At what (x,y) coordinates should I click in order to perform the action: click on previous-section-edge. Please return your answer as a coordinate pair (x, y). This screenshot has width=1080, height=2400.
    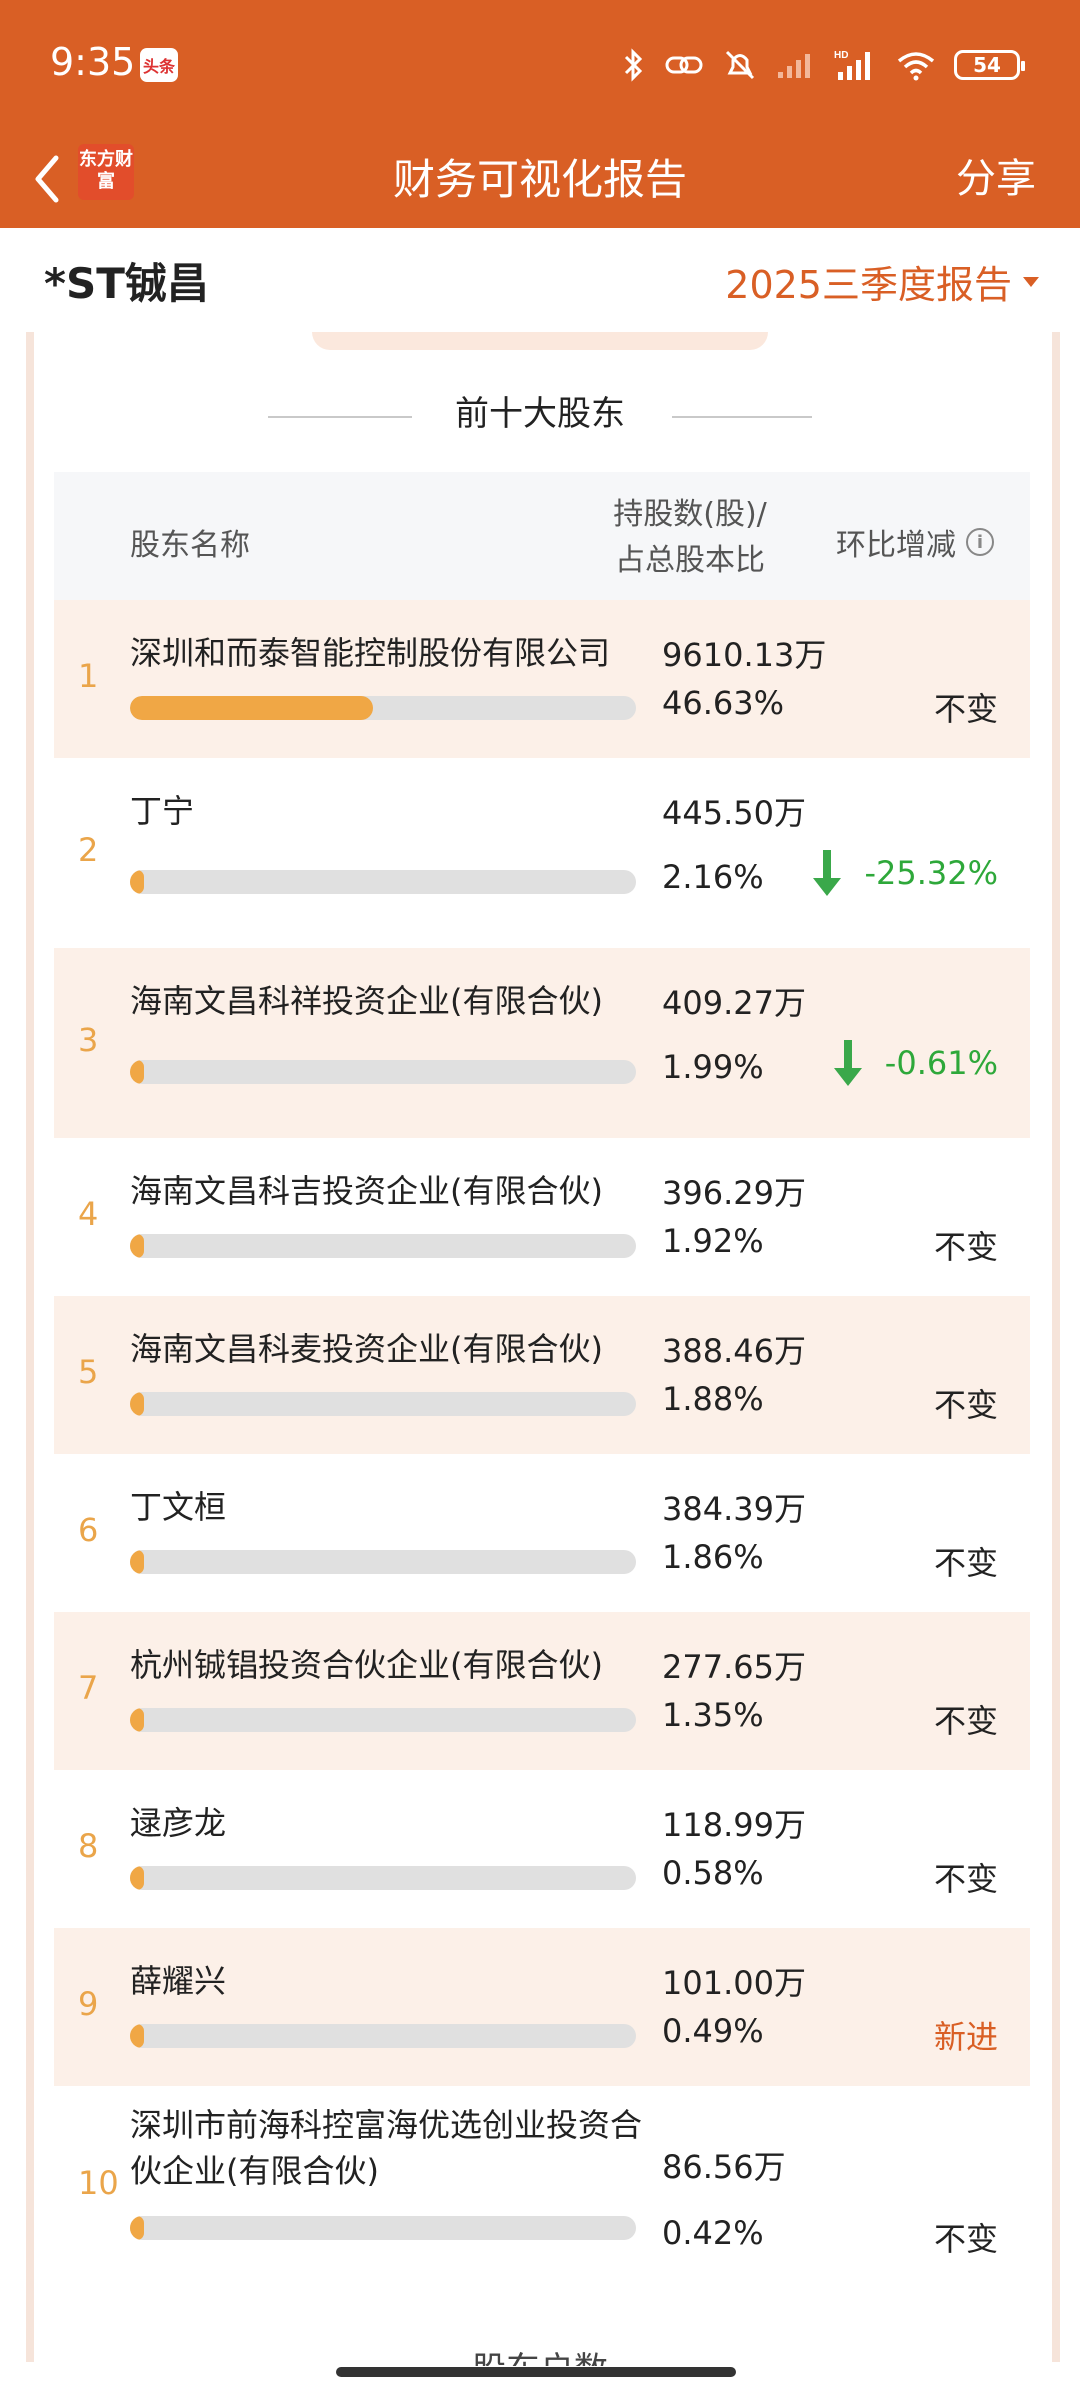
    Looking at the image, I should click on (540, 341).